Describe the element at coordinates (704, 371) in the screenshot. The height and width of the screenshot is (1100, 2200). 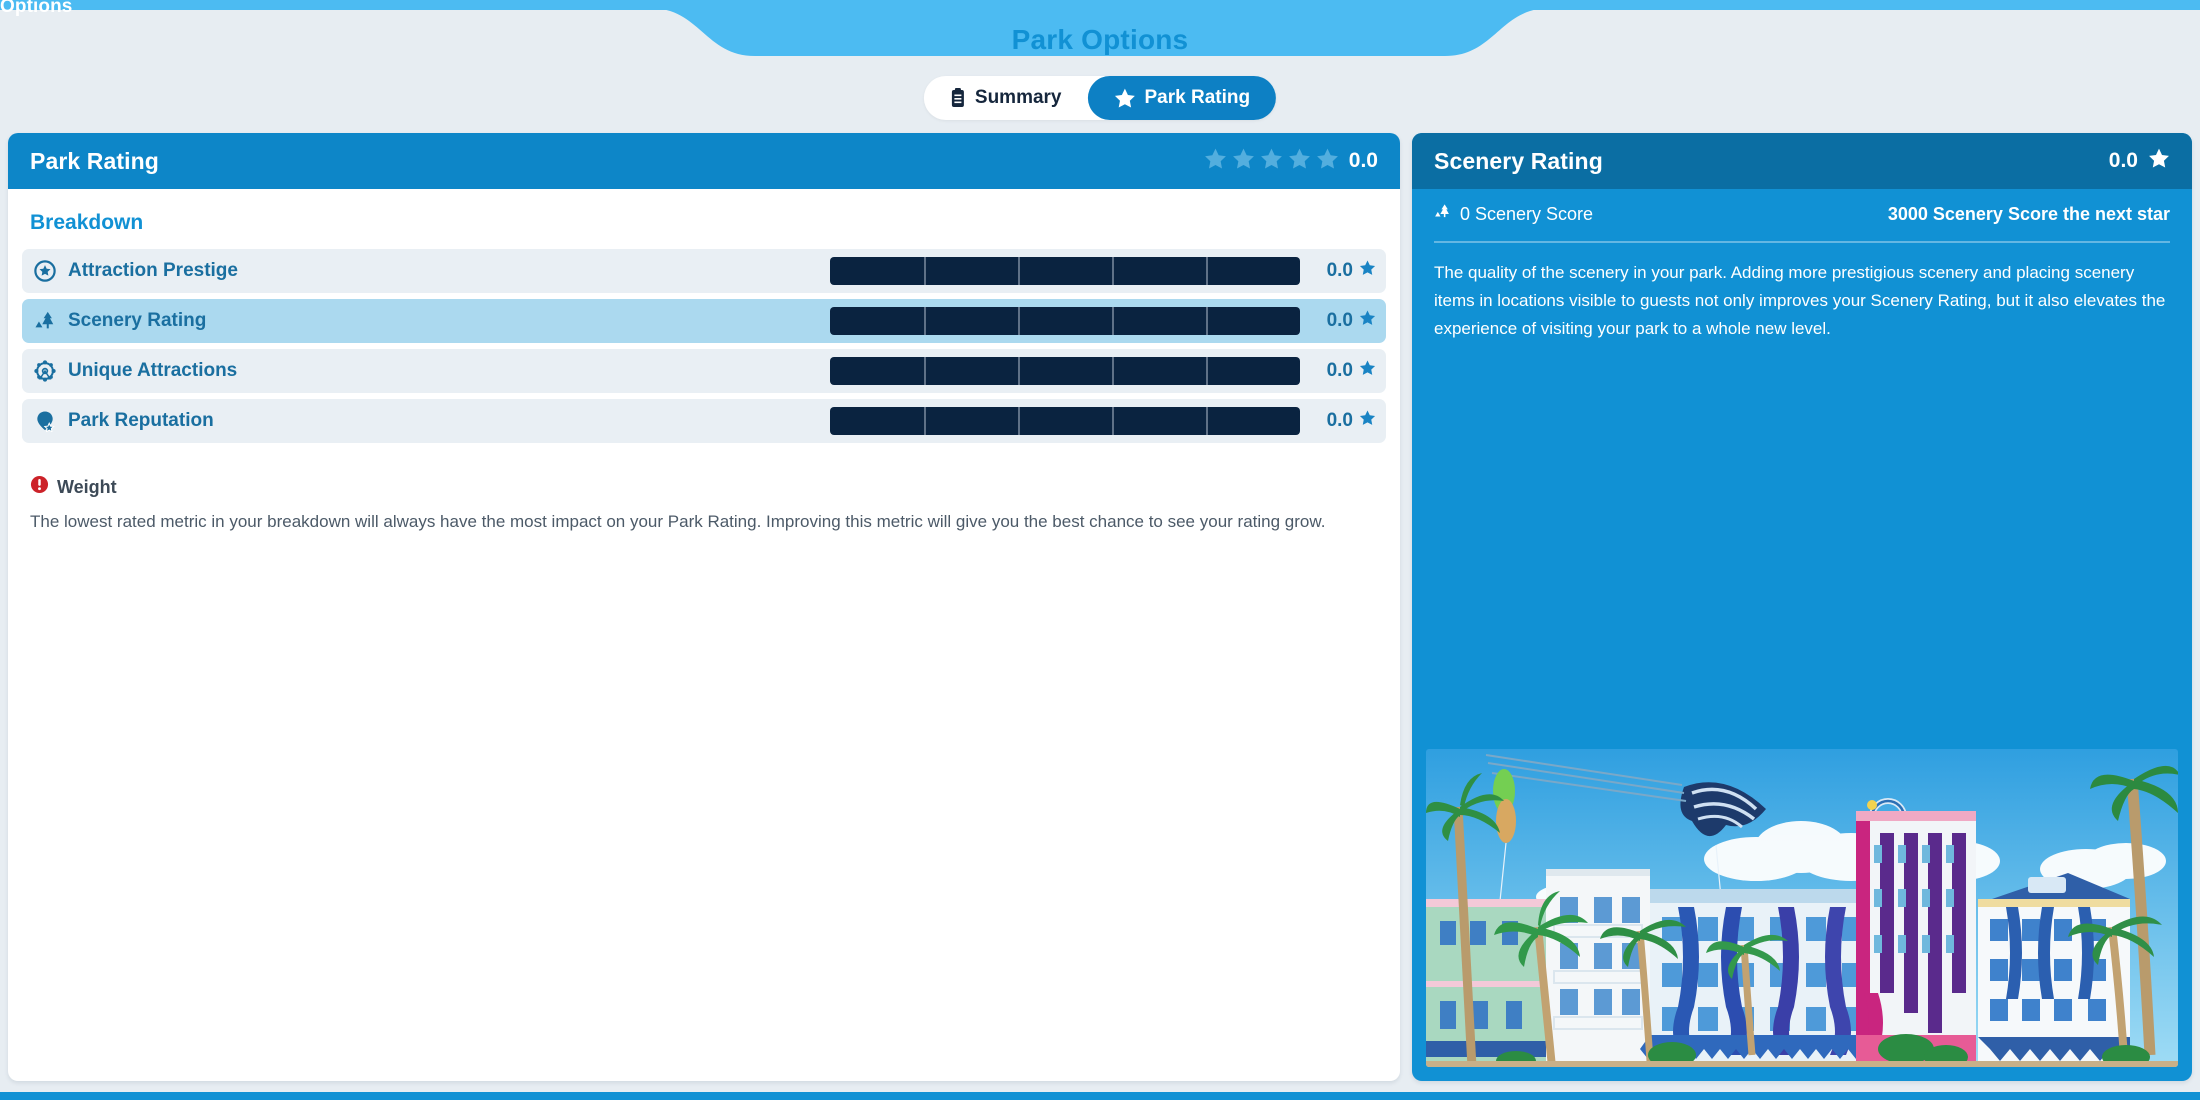
I see `breakdown-row-unique-attractions: Unique Attractions 0.0` at that location.